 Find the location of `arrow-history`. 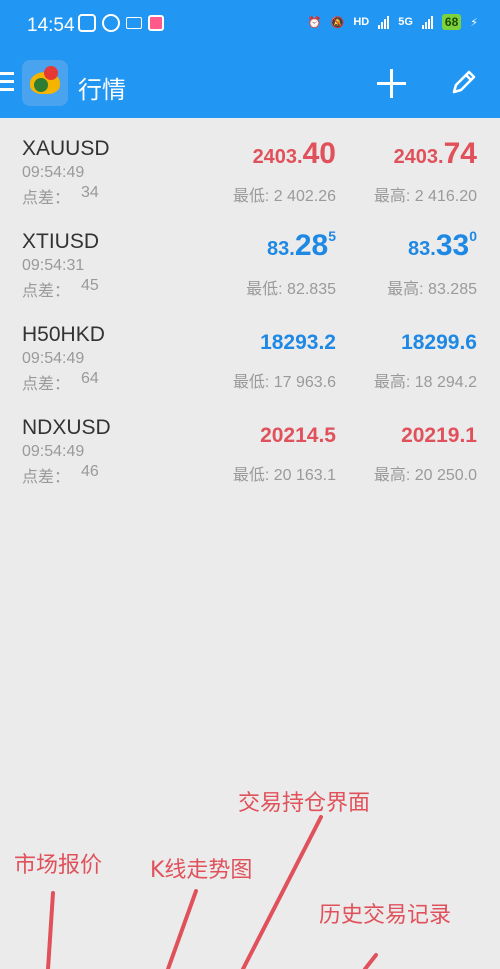

arrow-history is located at coordinates (370, 961).